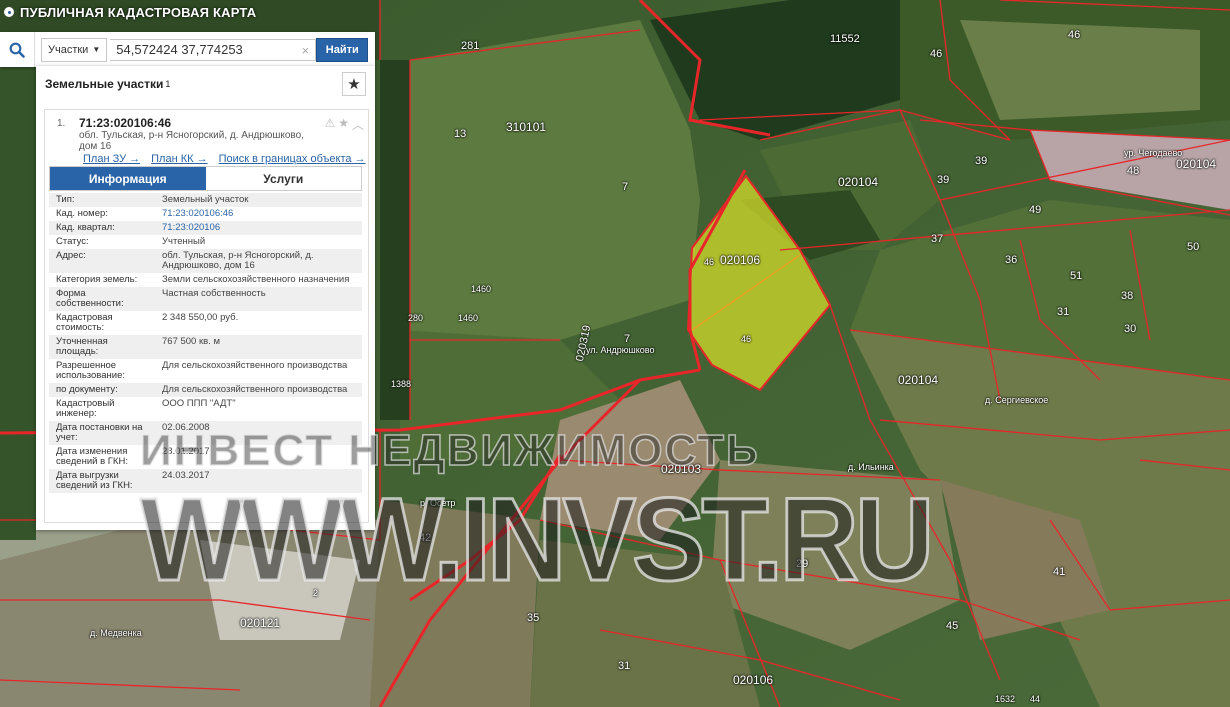 Image resolution: width=1230 pixels, height=707 pixels. I want to click on tab-info: Информация, so click(128, 178).